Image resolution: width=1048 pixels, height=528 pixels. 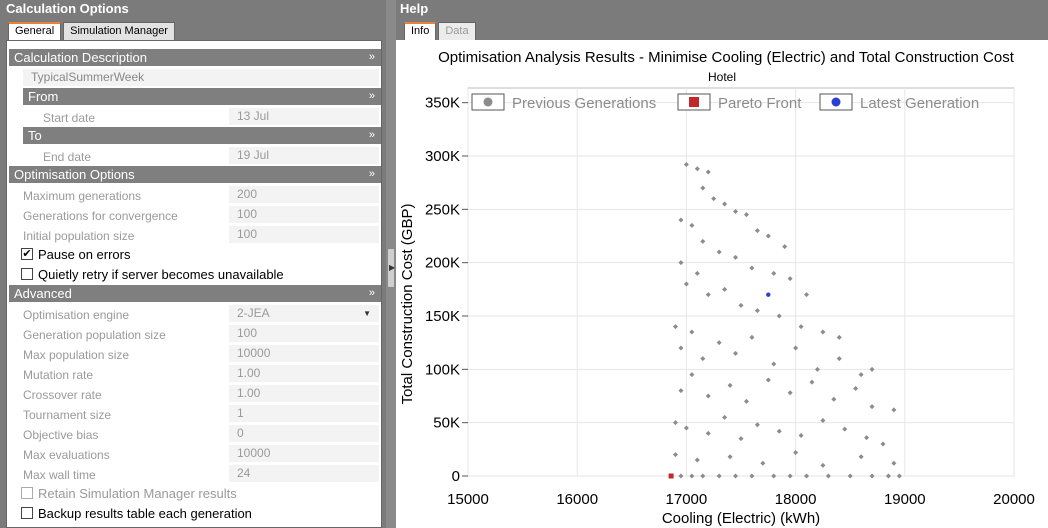 What do you see at coordinates (407, 304) in the screenshot?
I see `y-axis-label: Total Construction Cost (GBP)` at bounding box center [407, 304].